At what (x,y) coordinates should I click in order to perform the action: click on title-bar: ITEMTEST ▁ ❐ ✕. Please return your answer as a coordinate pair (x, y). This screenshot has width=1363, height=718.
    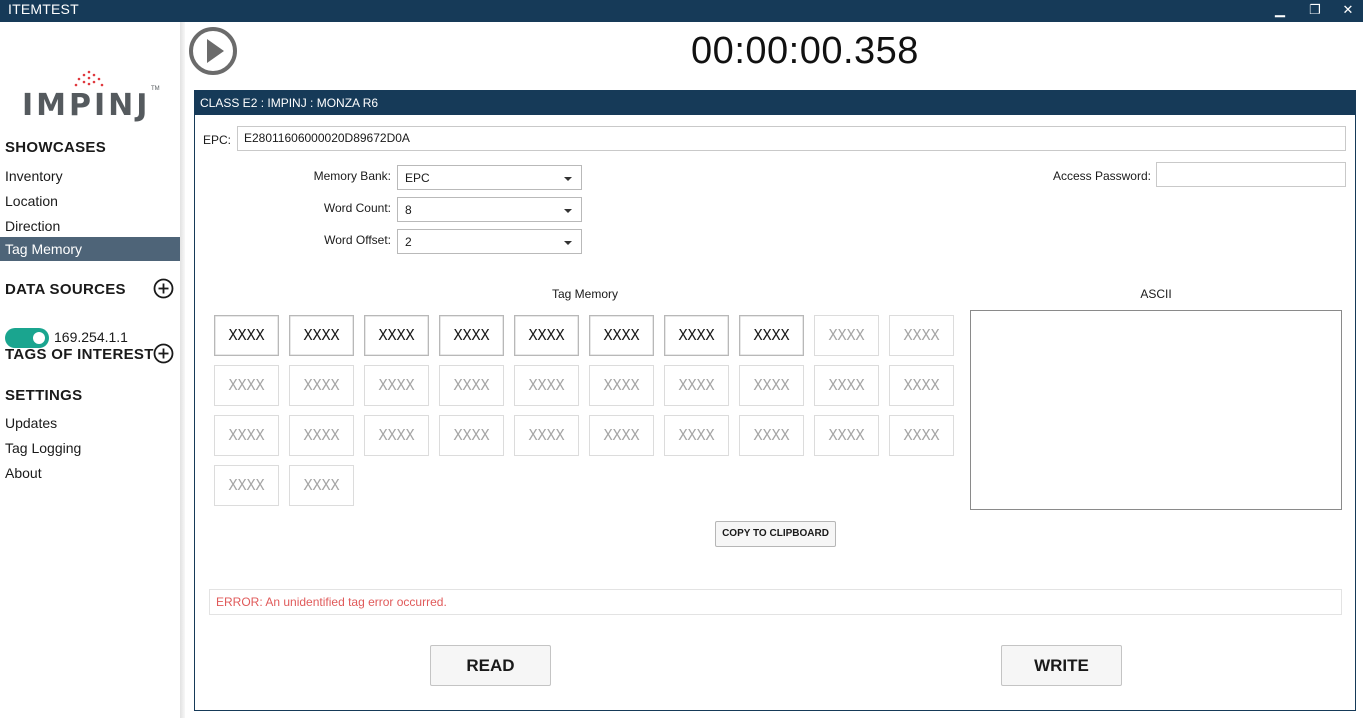
    Looking at the image, I should click on (681, 11).